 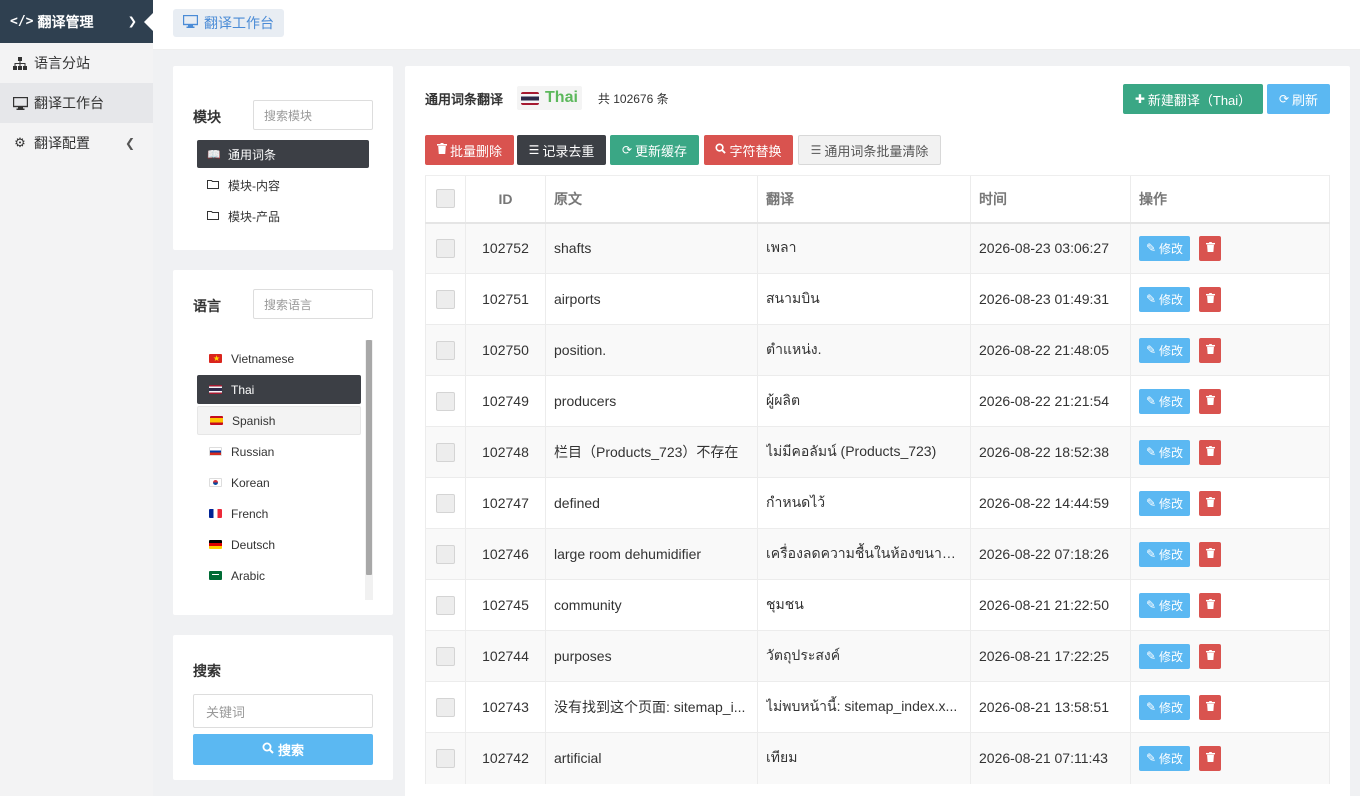 I want to click on language-label: Russian, so click(x=253, y=451).